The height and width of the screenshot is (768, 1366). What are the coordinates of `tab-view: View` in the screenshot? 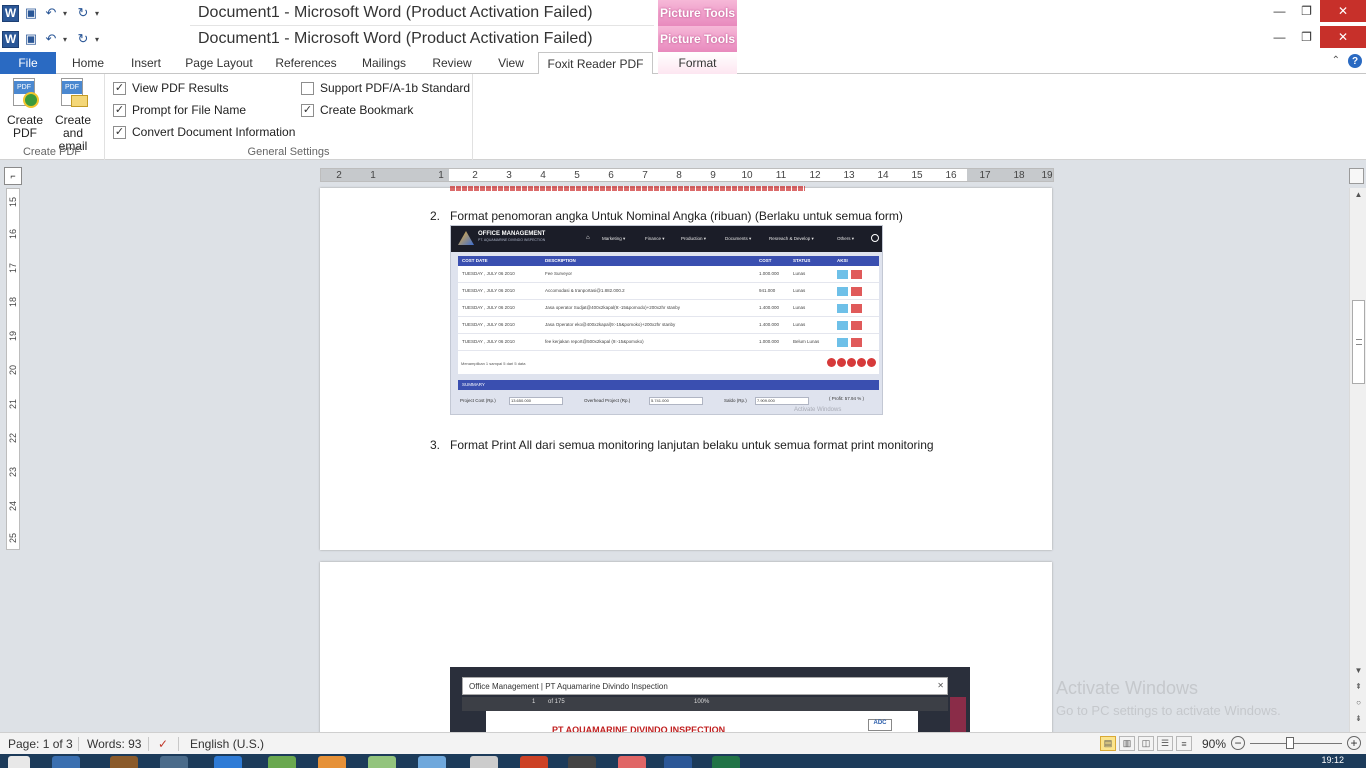 It's located at (511, 63).